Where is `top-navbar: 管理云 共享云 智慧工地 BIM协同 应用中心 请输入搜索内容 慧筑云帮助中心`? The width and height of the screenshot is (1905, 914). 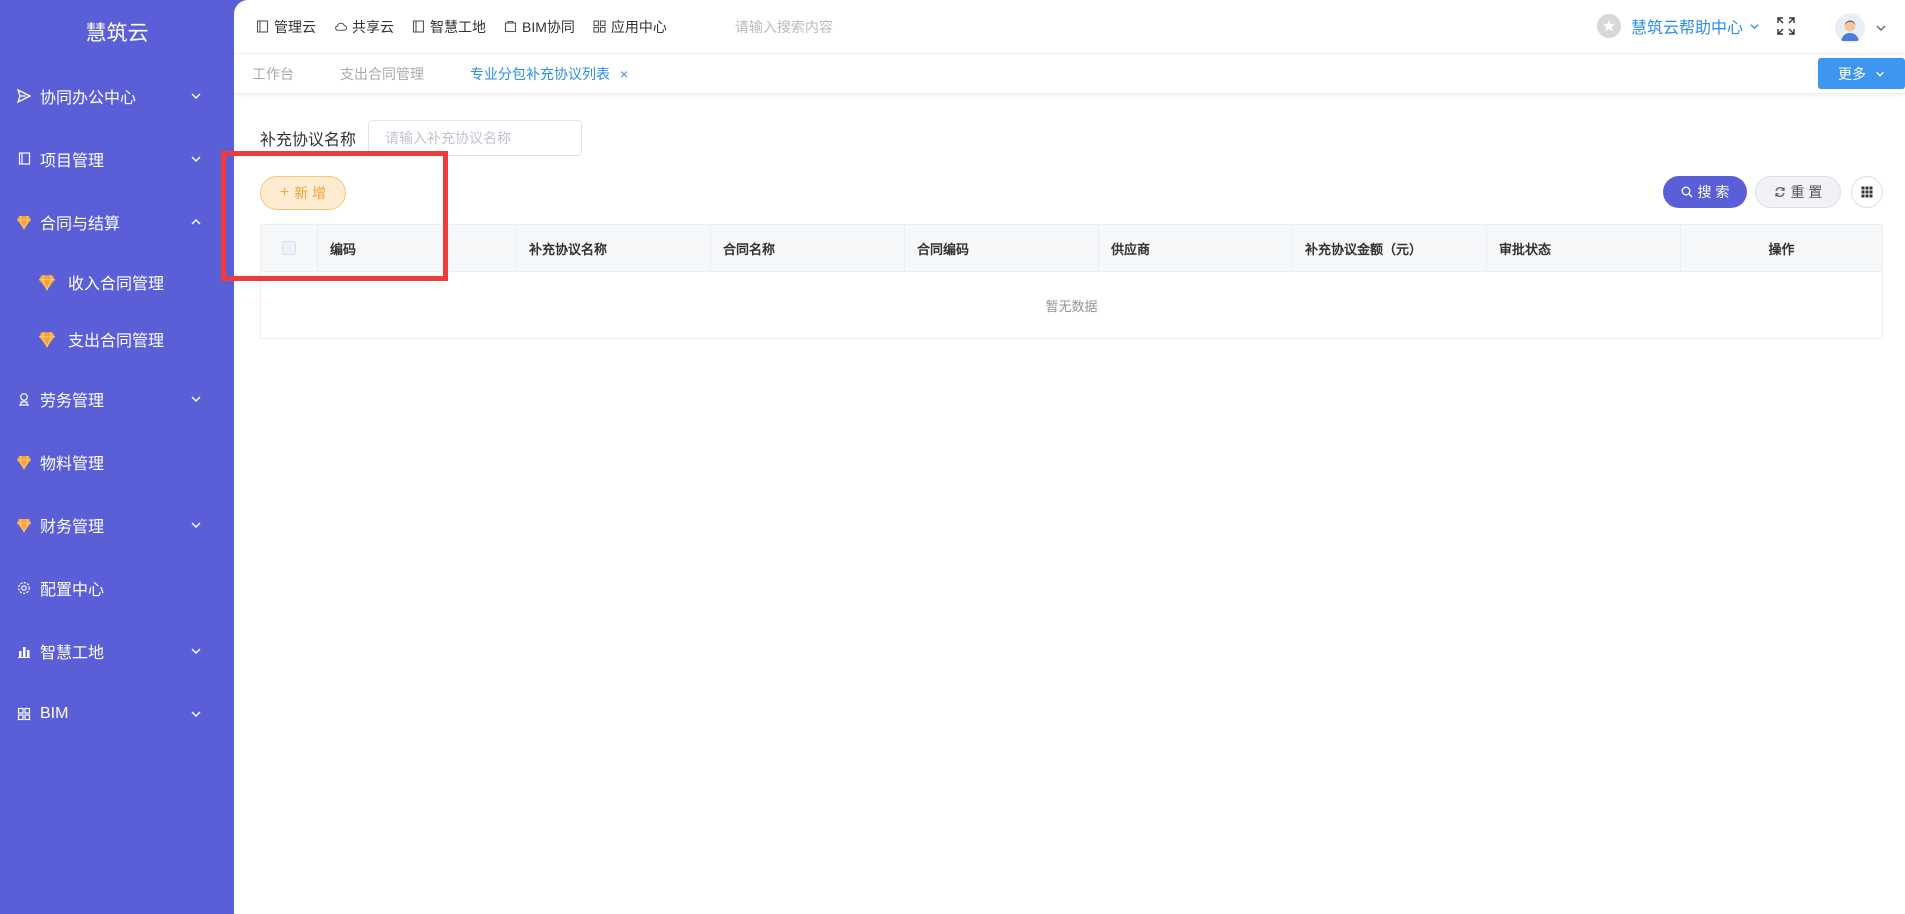
top-navbar: 管理云 共享云 智慧工地 BIM协同 应用中心 请输入搜索内容 慧筑云帮助中心 is located at coordinates (1069, 27).